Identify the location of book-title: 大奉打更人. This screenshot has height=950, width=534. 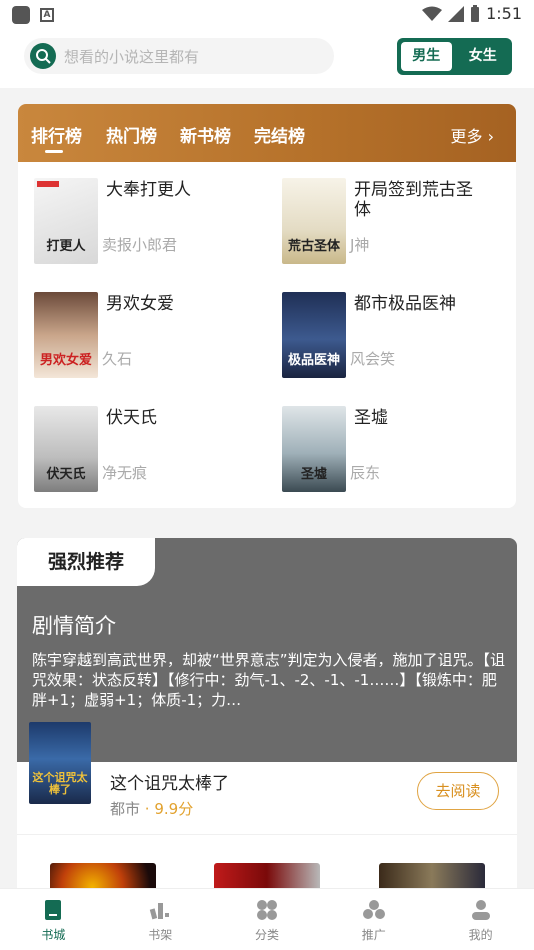
(148, 190).